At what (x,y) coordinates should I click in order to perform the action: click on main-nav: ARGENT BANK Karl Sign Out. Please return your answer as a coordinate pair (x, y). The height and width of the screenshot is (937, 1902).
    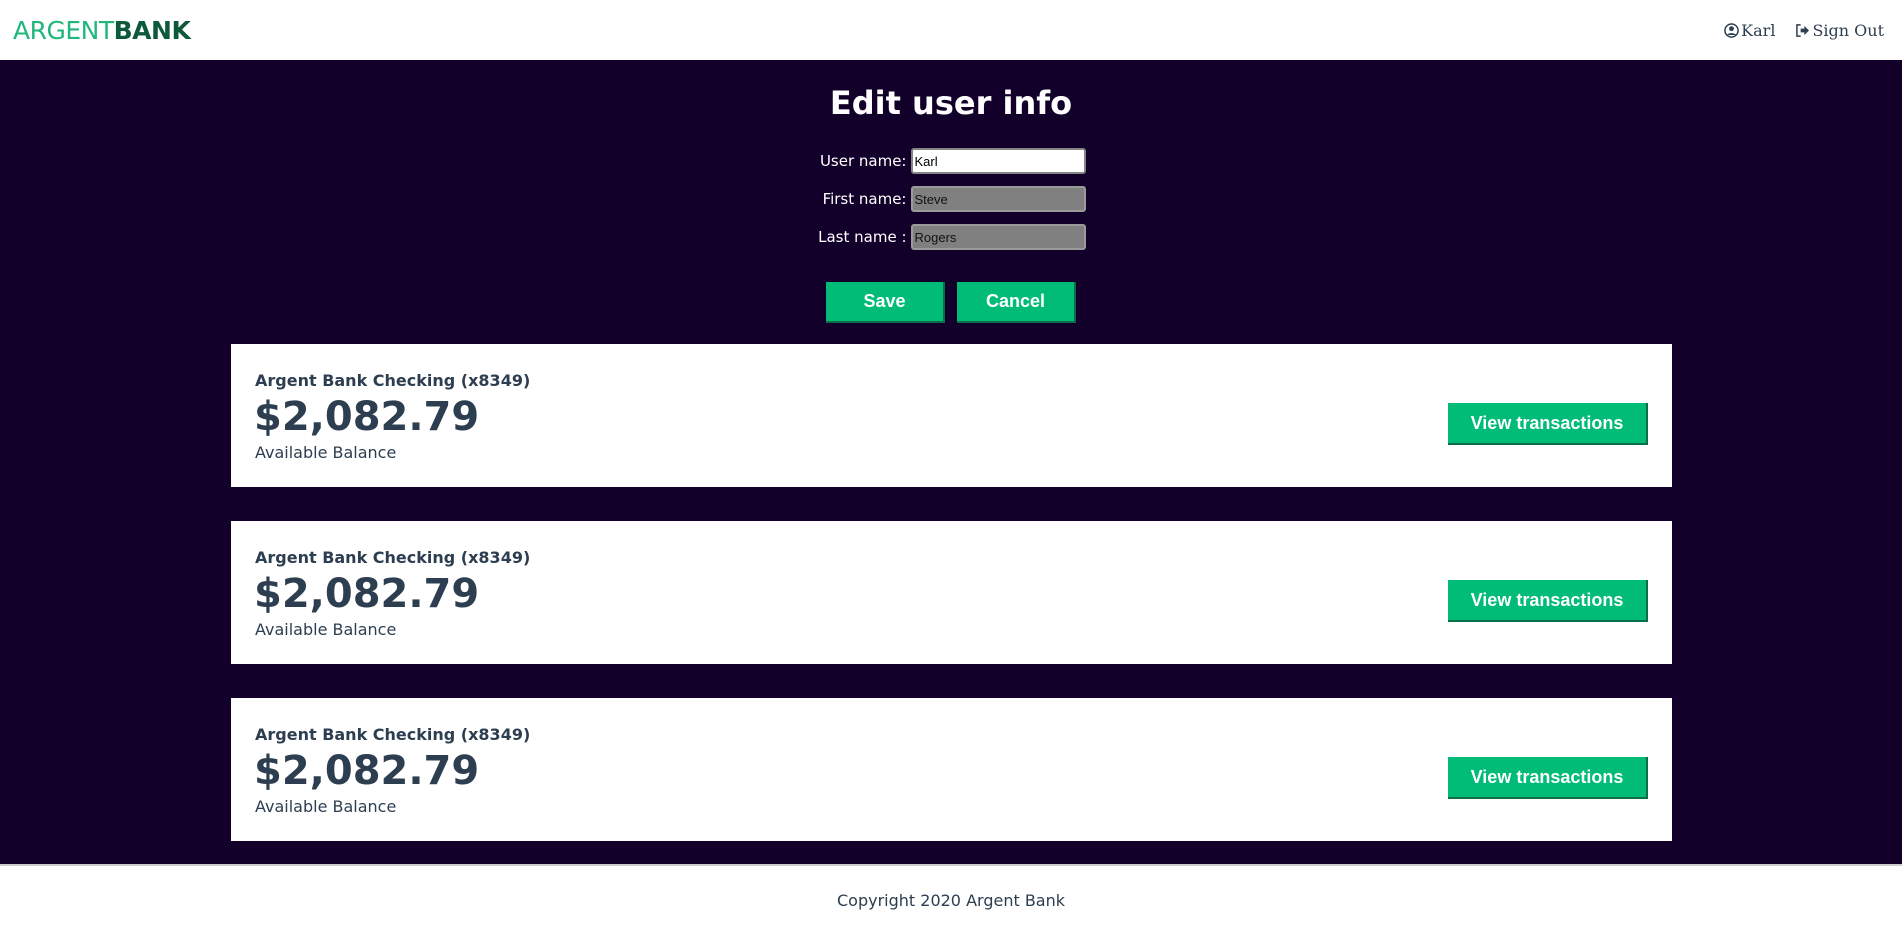
    Looking at the image, I should click on (951, 30).